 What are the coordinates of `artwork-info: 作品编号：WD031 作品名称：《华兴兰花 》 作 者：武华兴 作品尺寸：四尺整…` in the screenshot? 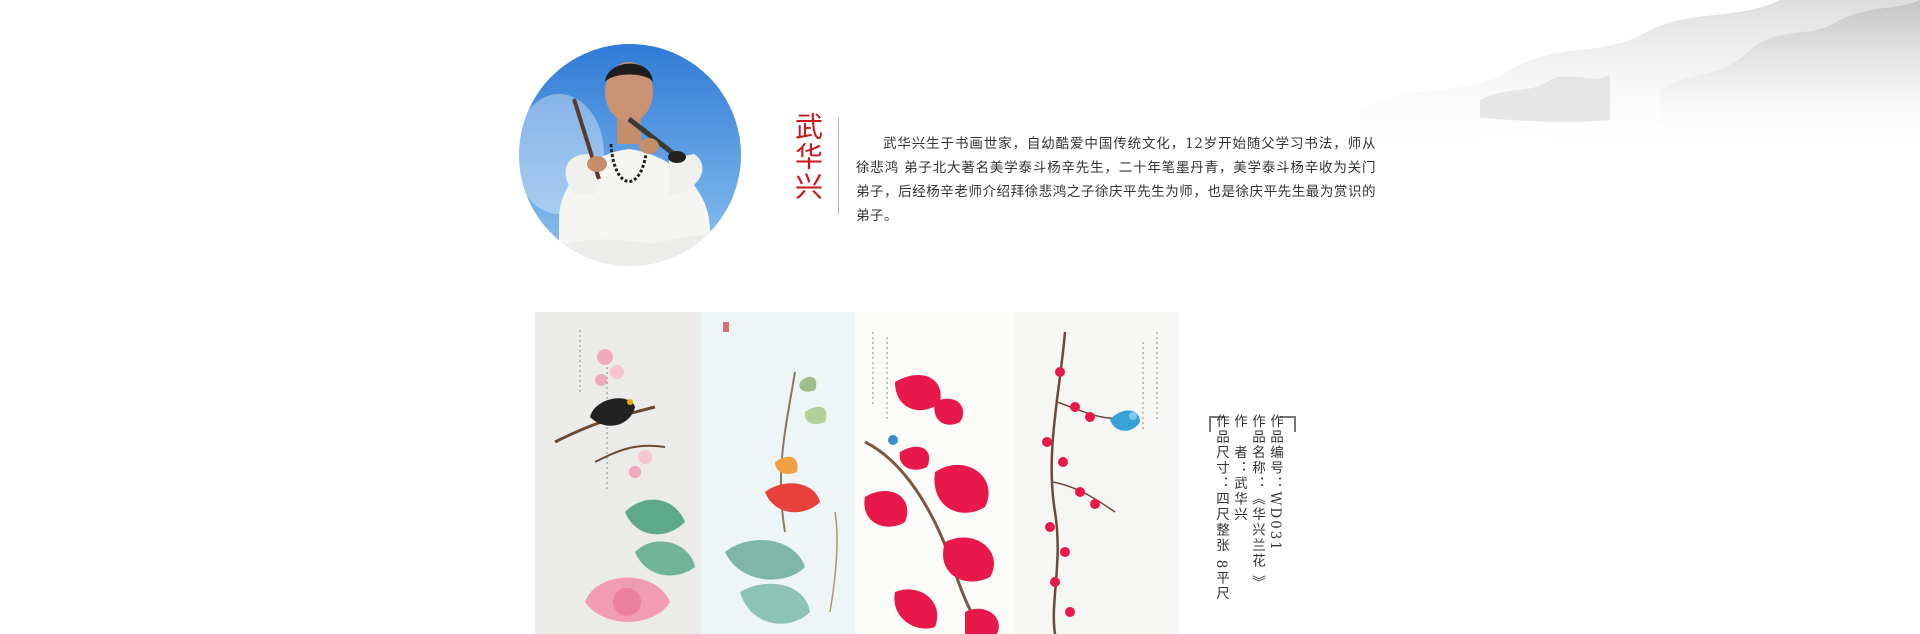 It's located at (1248, 514).